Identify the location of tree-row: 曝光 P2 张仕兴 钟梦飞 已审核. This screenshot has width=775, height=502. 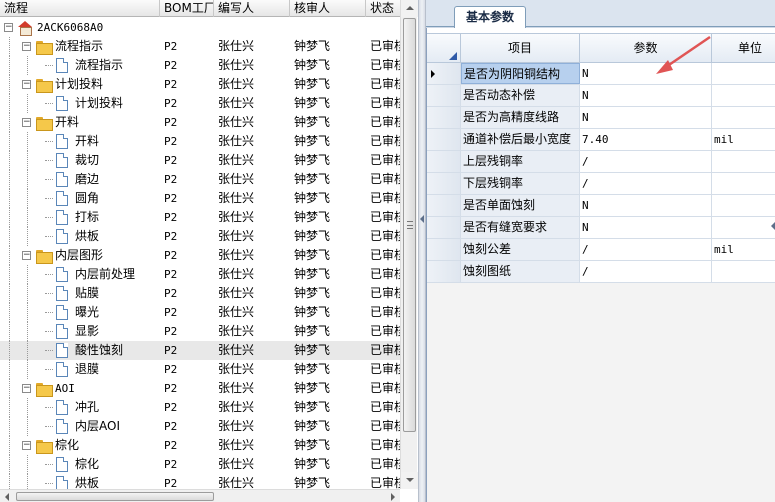
(203, 312).